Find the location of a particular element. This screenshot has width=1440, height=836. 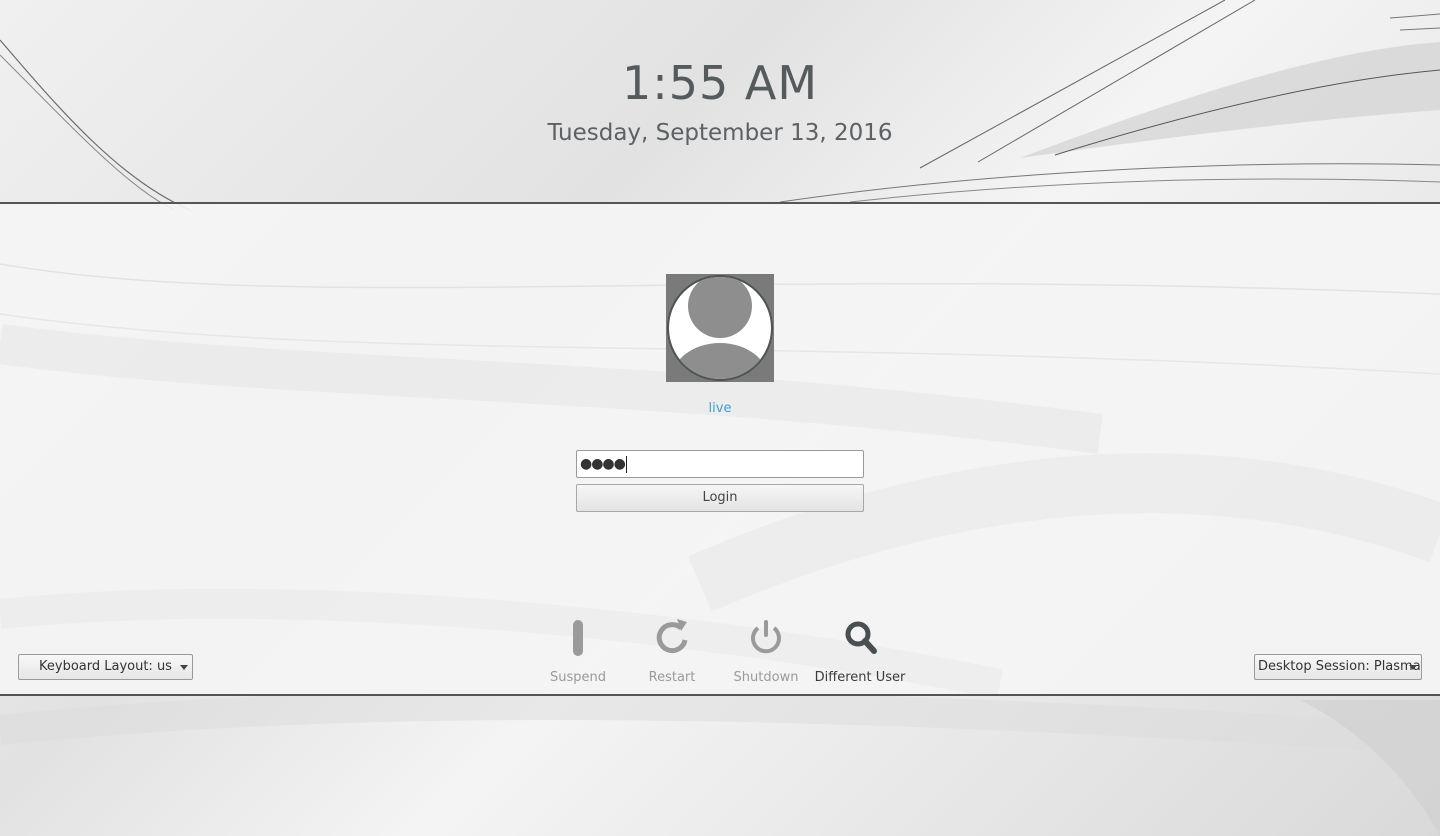

user-avatar-icon is located at coordinates (720, 328).